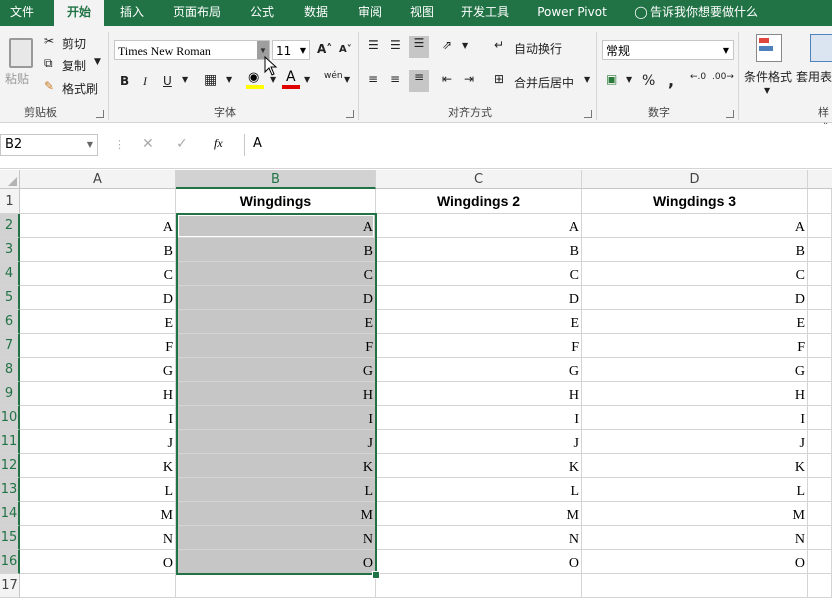 The image size is (832, 598). What do you see at coordinates (538, 48) in the screenshot?
I see `wrap-text-button: 自动换行` at bounding box center [538, 48].